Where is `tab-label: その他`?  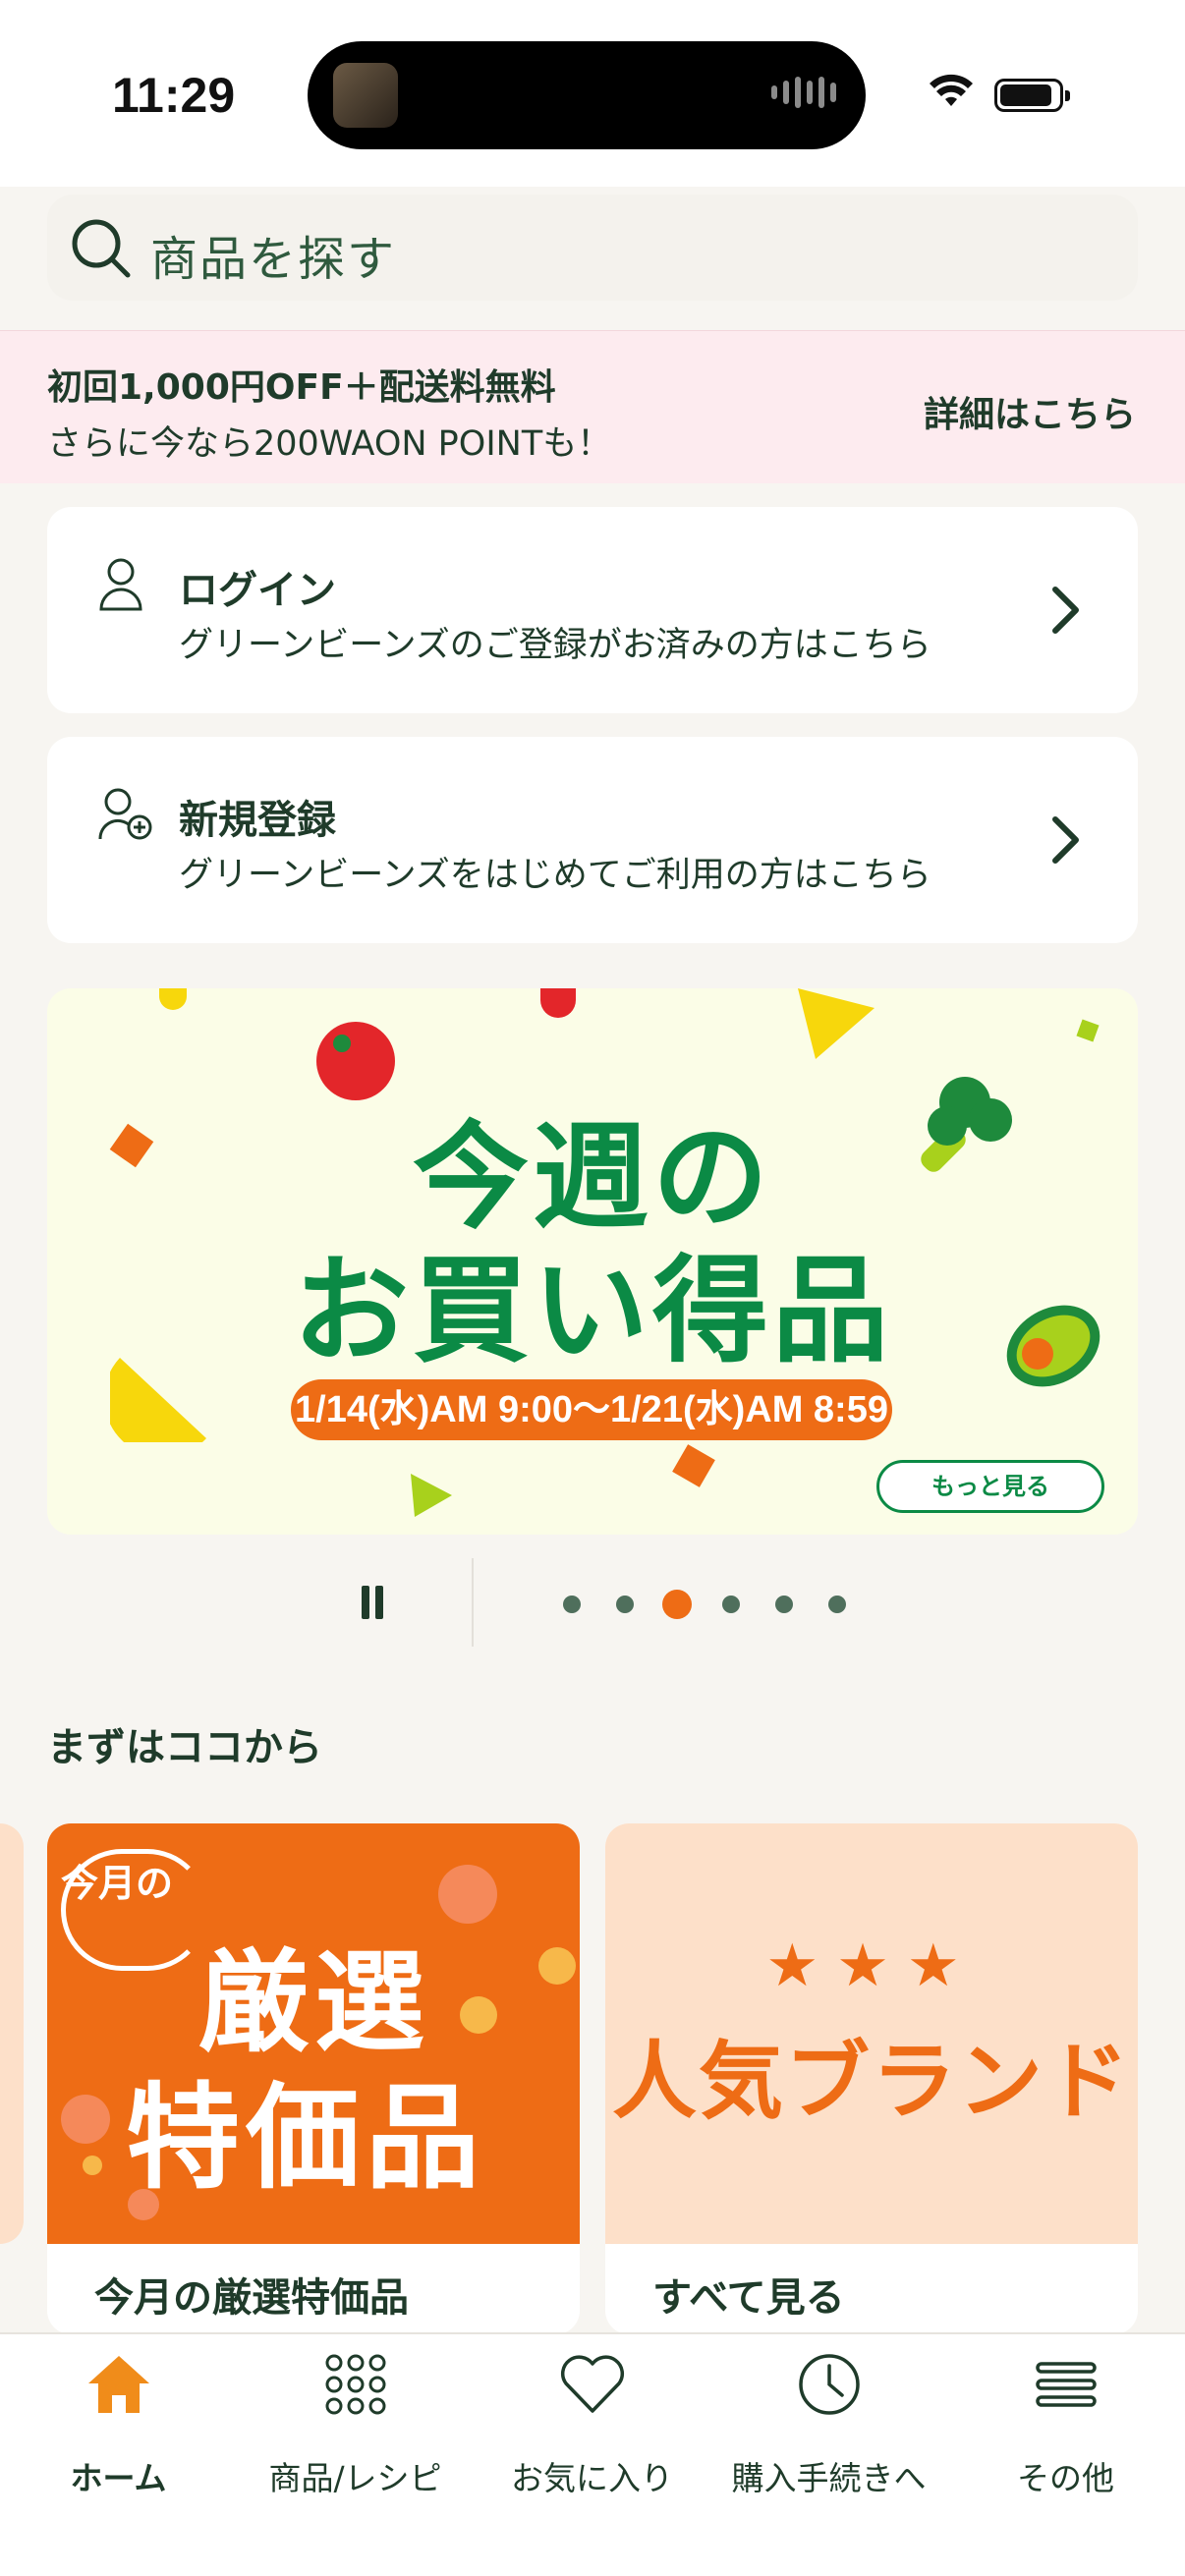 tab-label: その他 is located at coordinates (1065, 2478).